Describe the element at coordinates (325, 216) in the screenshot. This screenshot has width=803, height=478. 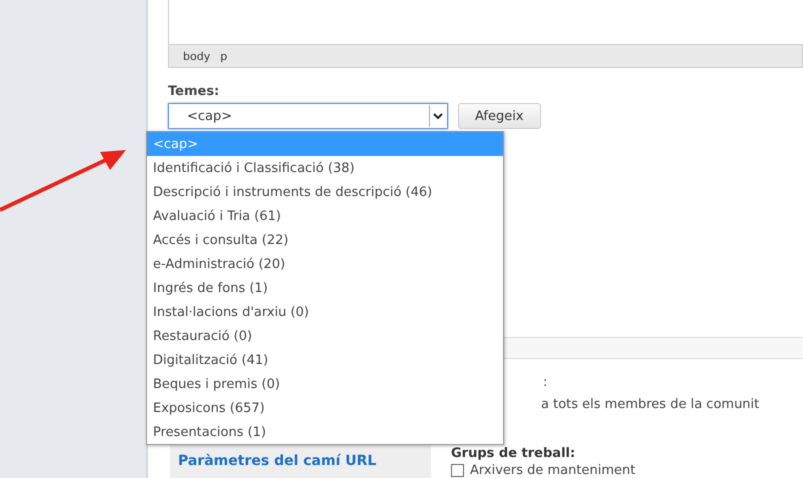
I see `dropdown-option: Avaluació i Tria (61)` at that location.